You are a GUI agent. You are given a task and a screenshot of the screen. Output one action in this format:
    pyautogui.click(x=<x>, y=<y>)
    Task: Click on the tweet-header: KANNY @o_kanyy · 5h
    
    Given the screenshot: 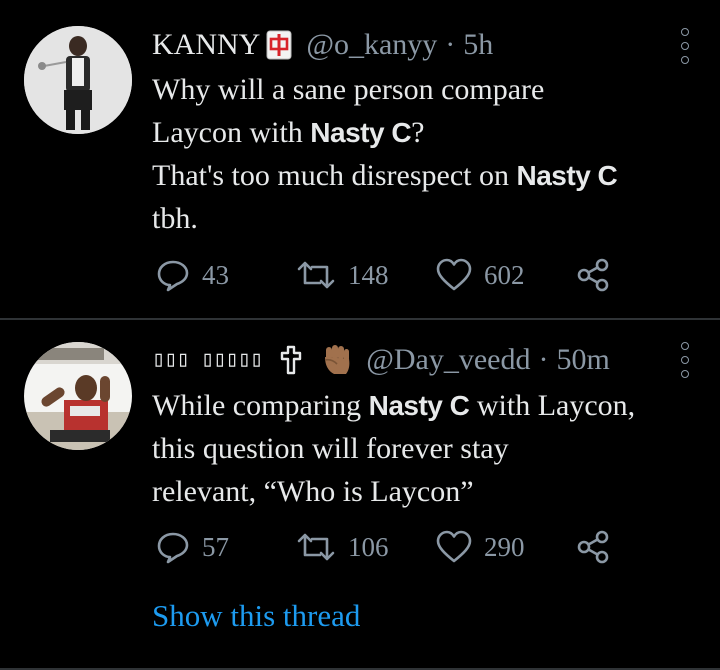 What is the action you would take?
    pyautogui.click(x=322, y=45)
    